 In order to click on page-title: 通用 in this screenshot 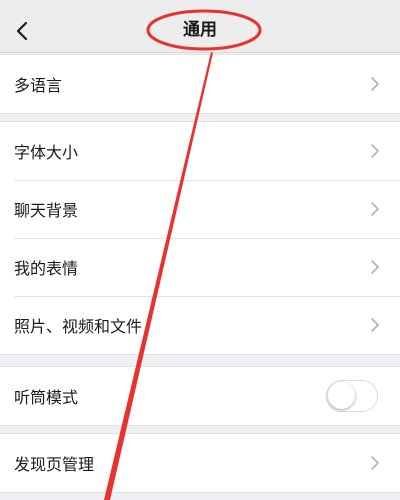, I will do `click(200, 30)`.